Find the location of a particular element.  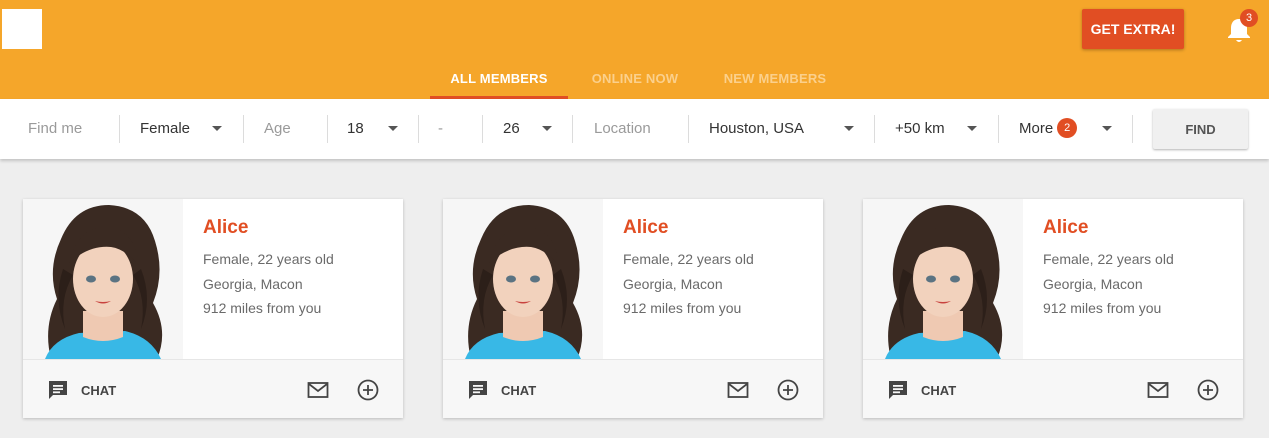

more-count-badge: 2 is located at coordinates (1067, 128).